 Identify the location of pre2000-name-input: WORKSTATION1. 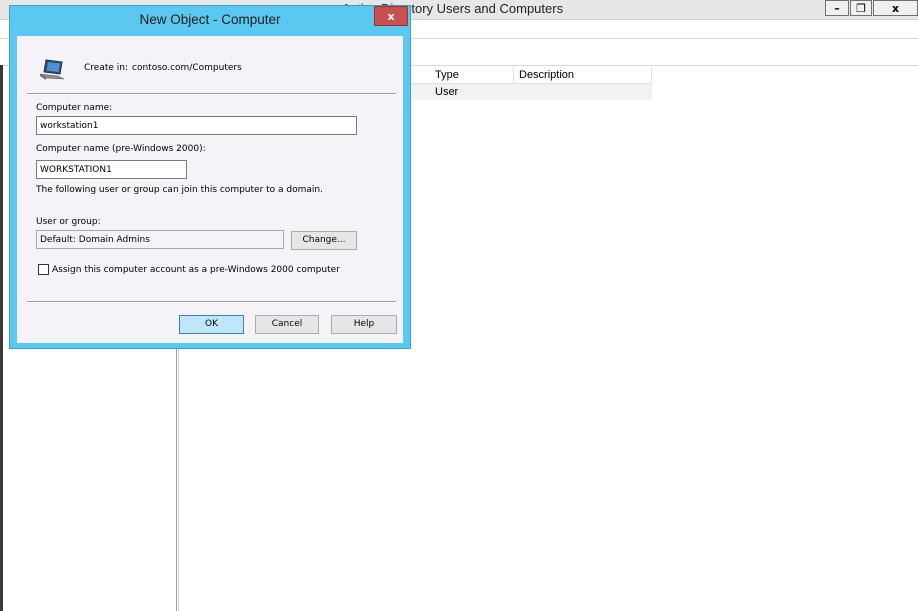
(111, 169).